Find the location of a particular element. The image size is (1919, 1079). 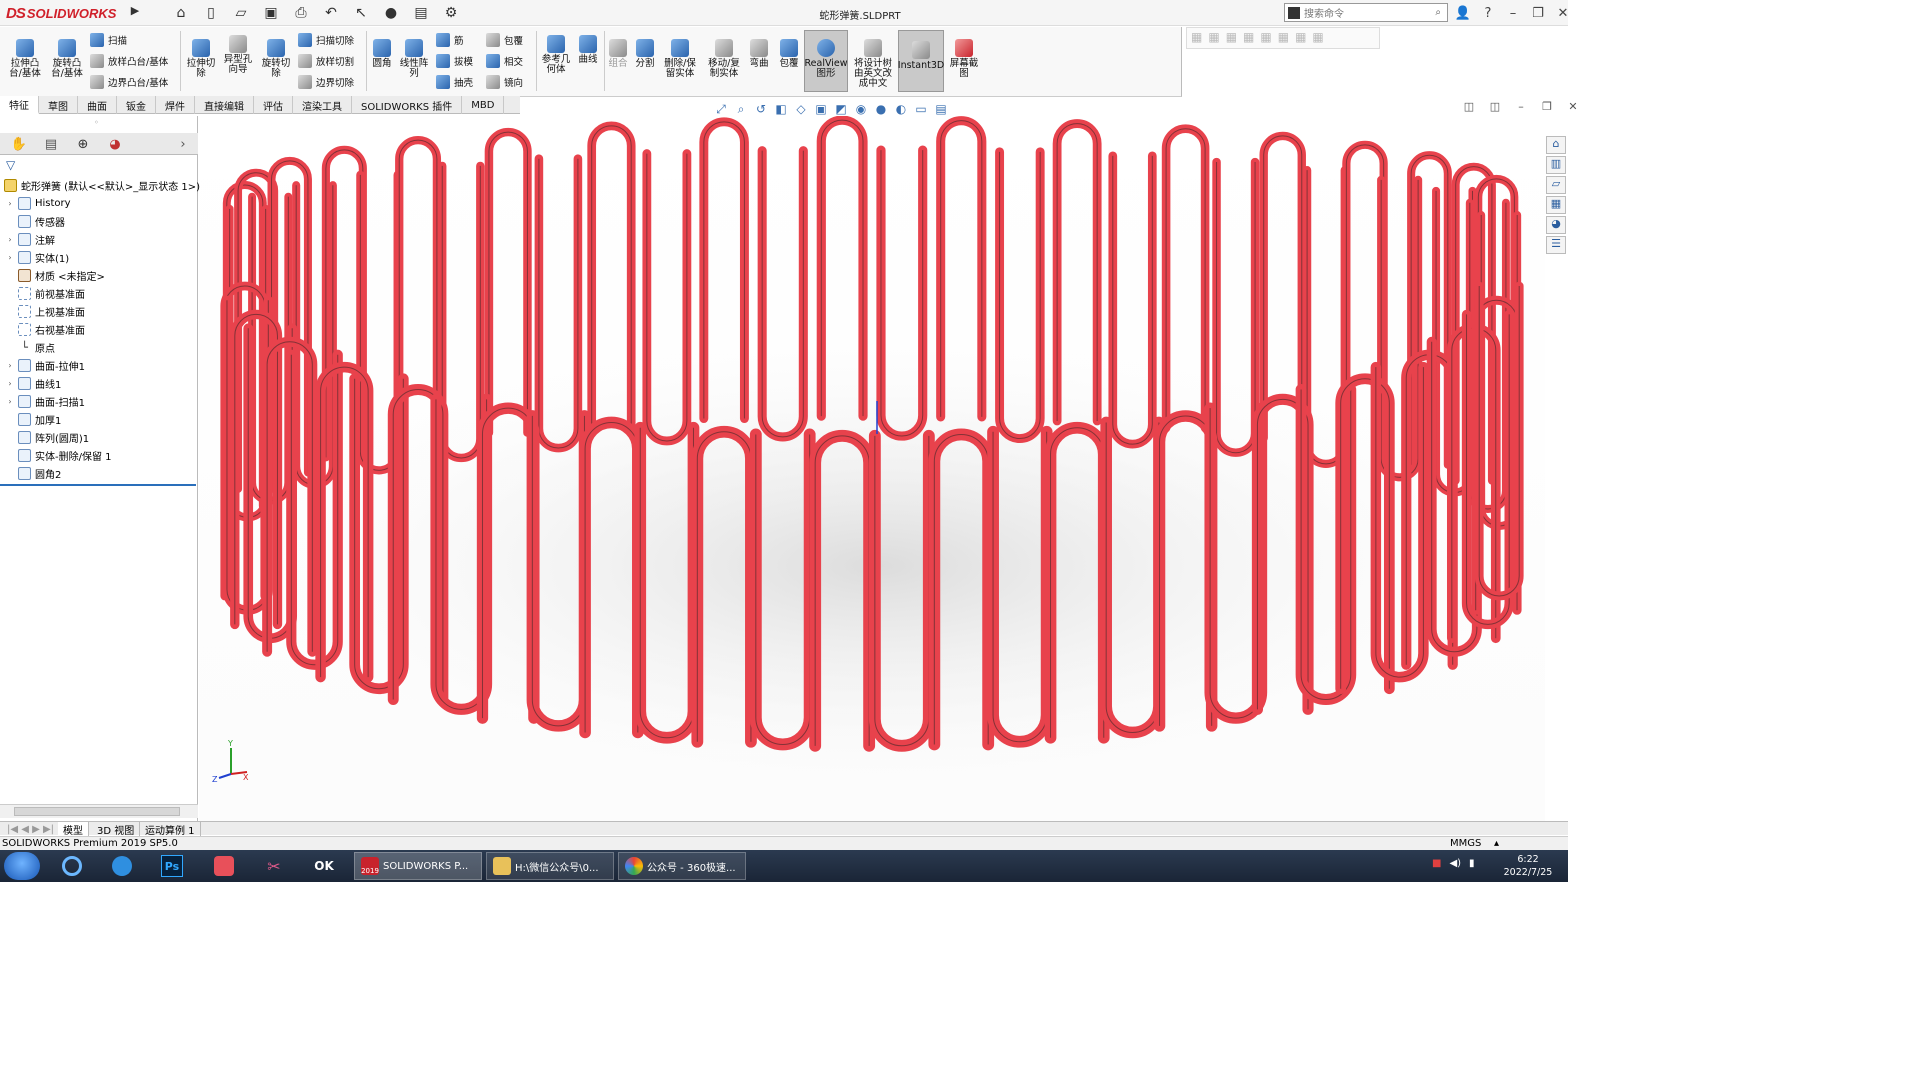

tab-mbd: MBD is located at coordinates (483, 105).